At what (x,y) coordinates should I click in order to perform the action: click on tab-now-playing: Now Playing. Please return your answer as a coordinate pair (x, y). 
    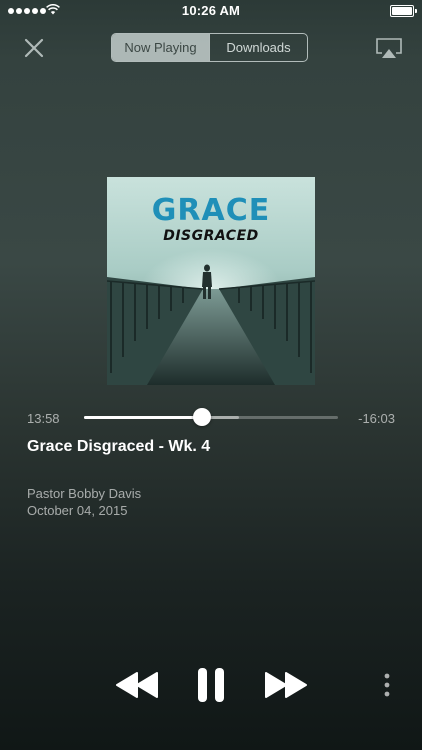
    Looking at the image, I should click on (160, 47).